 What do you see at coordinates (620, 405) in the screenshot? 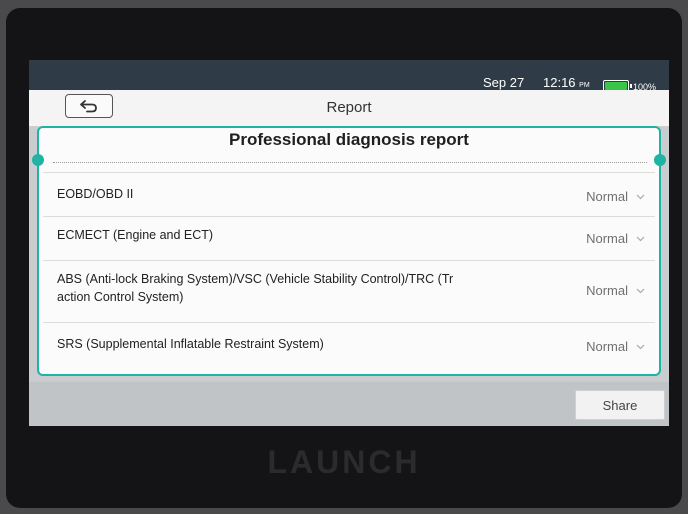
I see `share-button: Share` at bounding box center [620, 405].